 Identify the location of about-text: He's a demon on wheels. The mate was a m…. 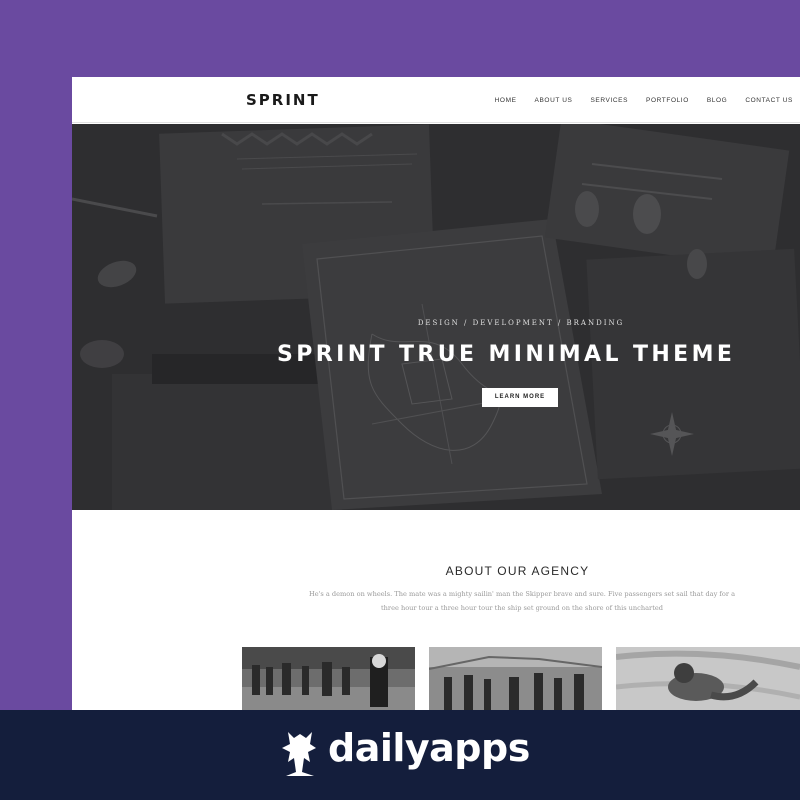
(522, 601).